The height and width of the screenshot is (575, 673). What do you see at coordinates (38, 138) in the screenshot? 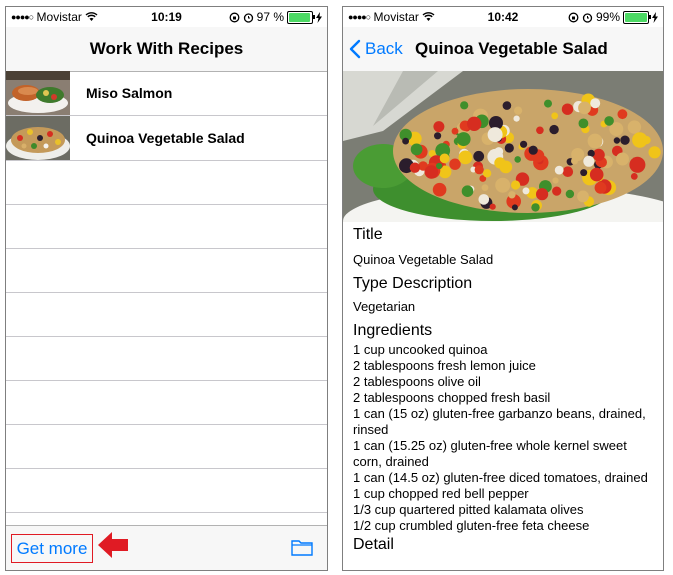
I see `quinoa-salad-thumbnail` at bounding box center [38, 138].